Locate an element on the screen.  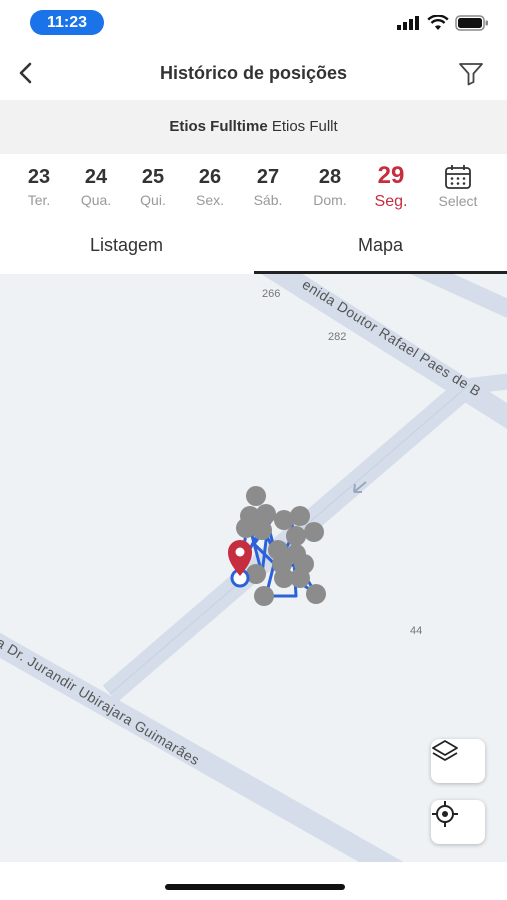
vehicle-name: Etios Fulltime is located at coordinates (218, 126).